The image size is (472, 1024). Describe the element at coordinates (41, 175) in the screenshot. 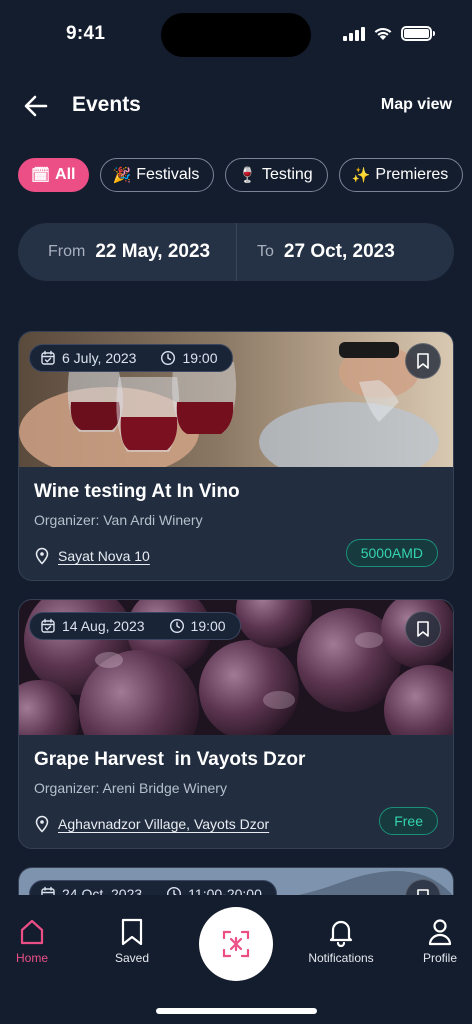

I see `calendar-emoji-icon: 🗓` at that location.